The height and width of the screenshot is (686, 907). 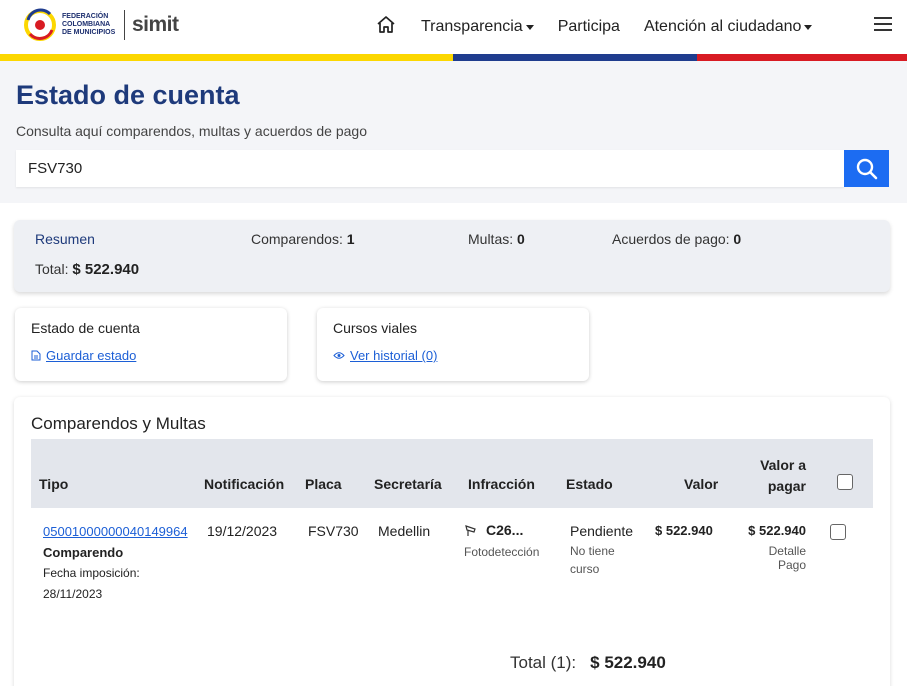 What do you see at coordinates (83, 355) in the screenshot?
I see `guardar-estado-link: Guardar estado` at bounding box center [83, 355].